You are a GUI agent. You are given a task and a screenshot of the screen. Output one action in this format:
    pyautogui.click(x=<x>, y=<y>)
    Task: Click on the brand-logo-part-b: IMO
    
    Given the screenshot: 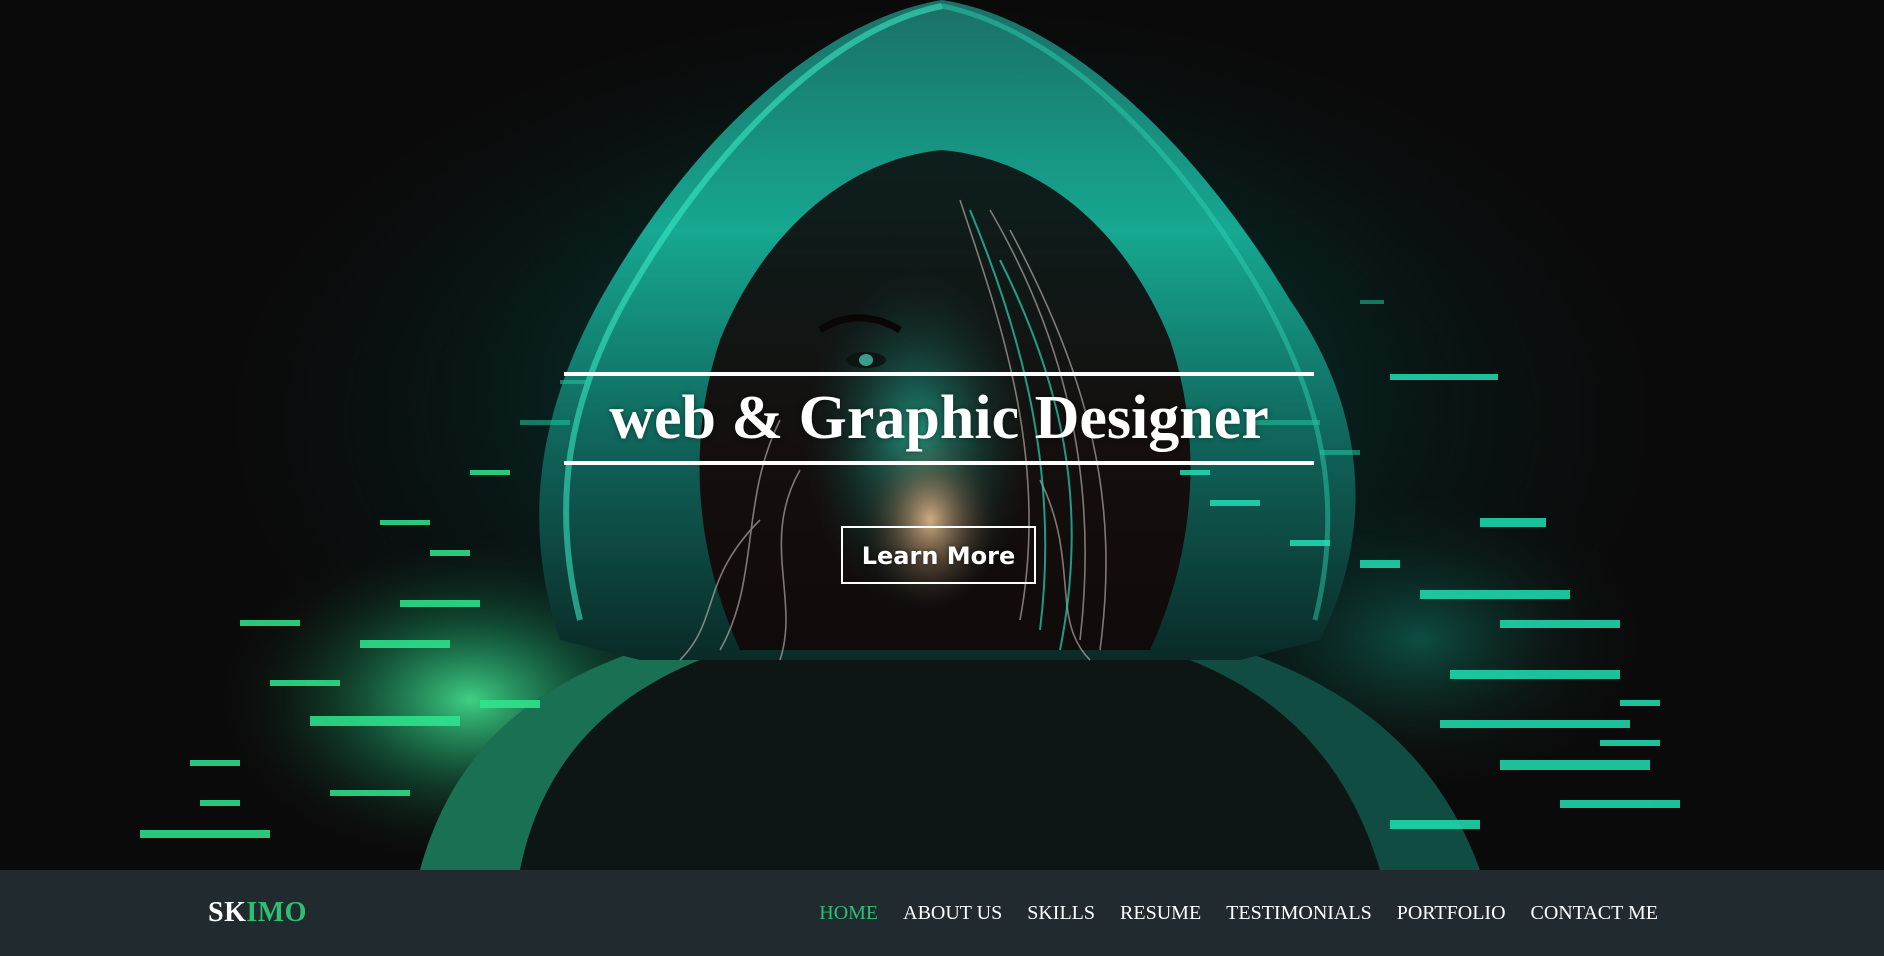 What is the action you would take?
    pyautogui.click(x=276, y=912)
    